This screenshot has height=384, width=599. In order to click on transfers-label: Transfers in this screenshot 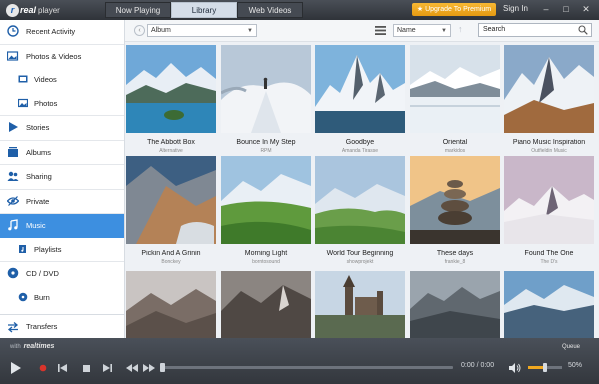, I will do `click(42, 326)`.